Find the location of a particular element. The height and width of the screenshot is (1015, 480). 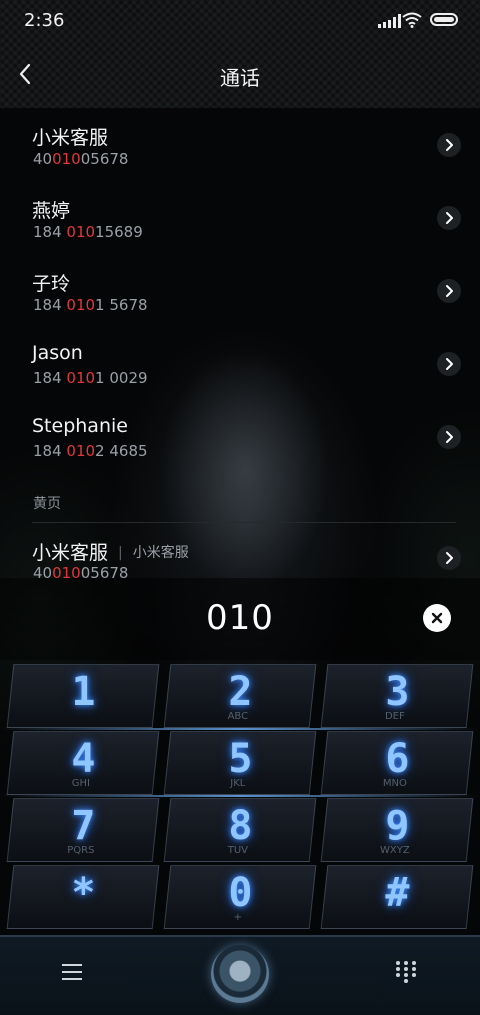

key-6: 6 MNO is located at coordinates (397, 763).